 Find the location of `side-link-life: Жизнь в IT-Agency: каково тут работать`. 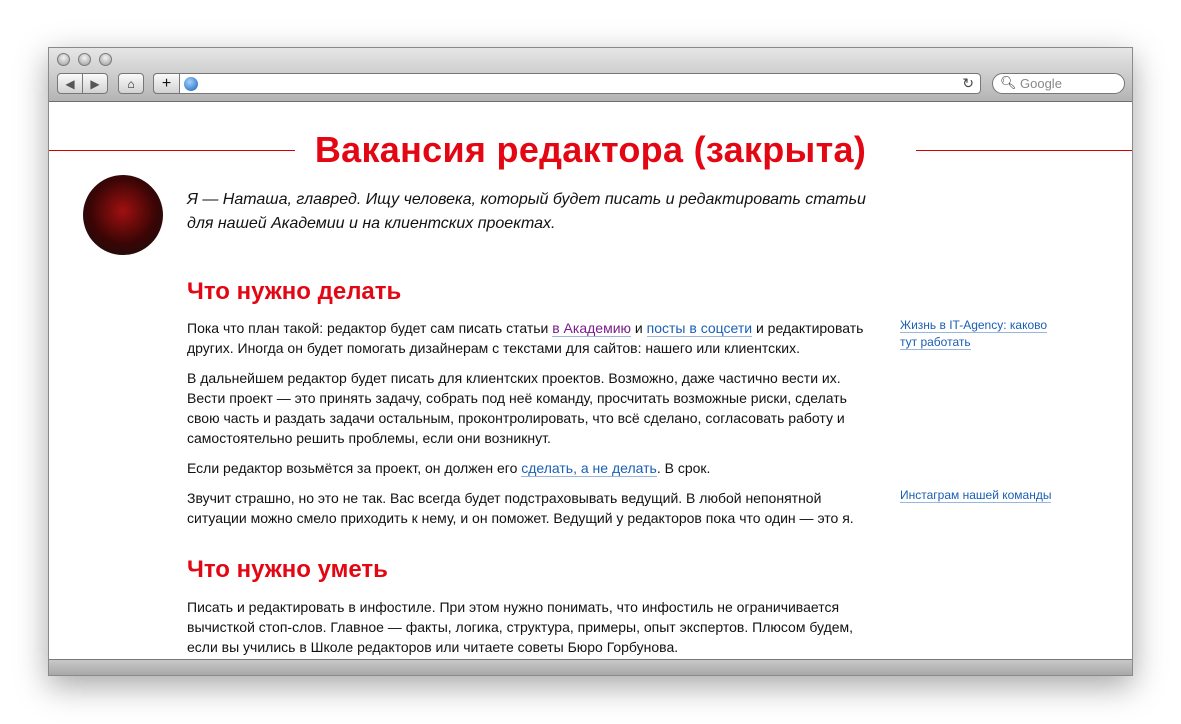

side-link-life: Жизнь в IT-Agency: каково тут работать is located at coordinates (974, 334).